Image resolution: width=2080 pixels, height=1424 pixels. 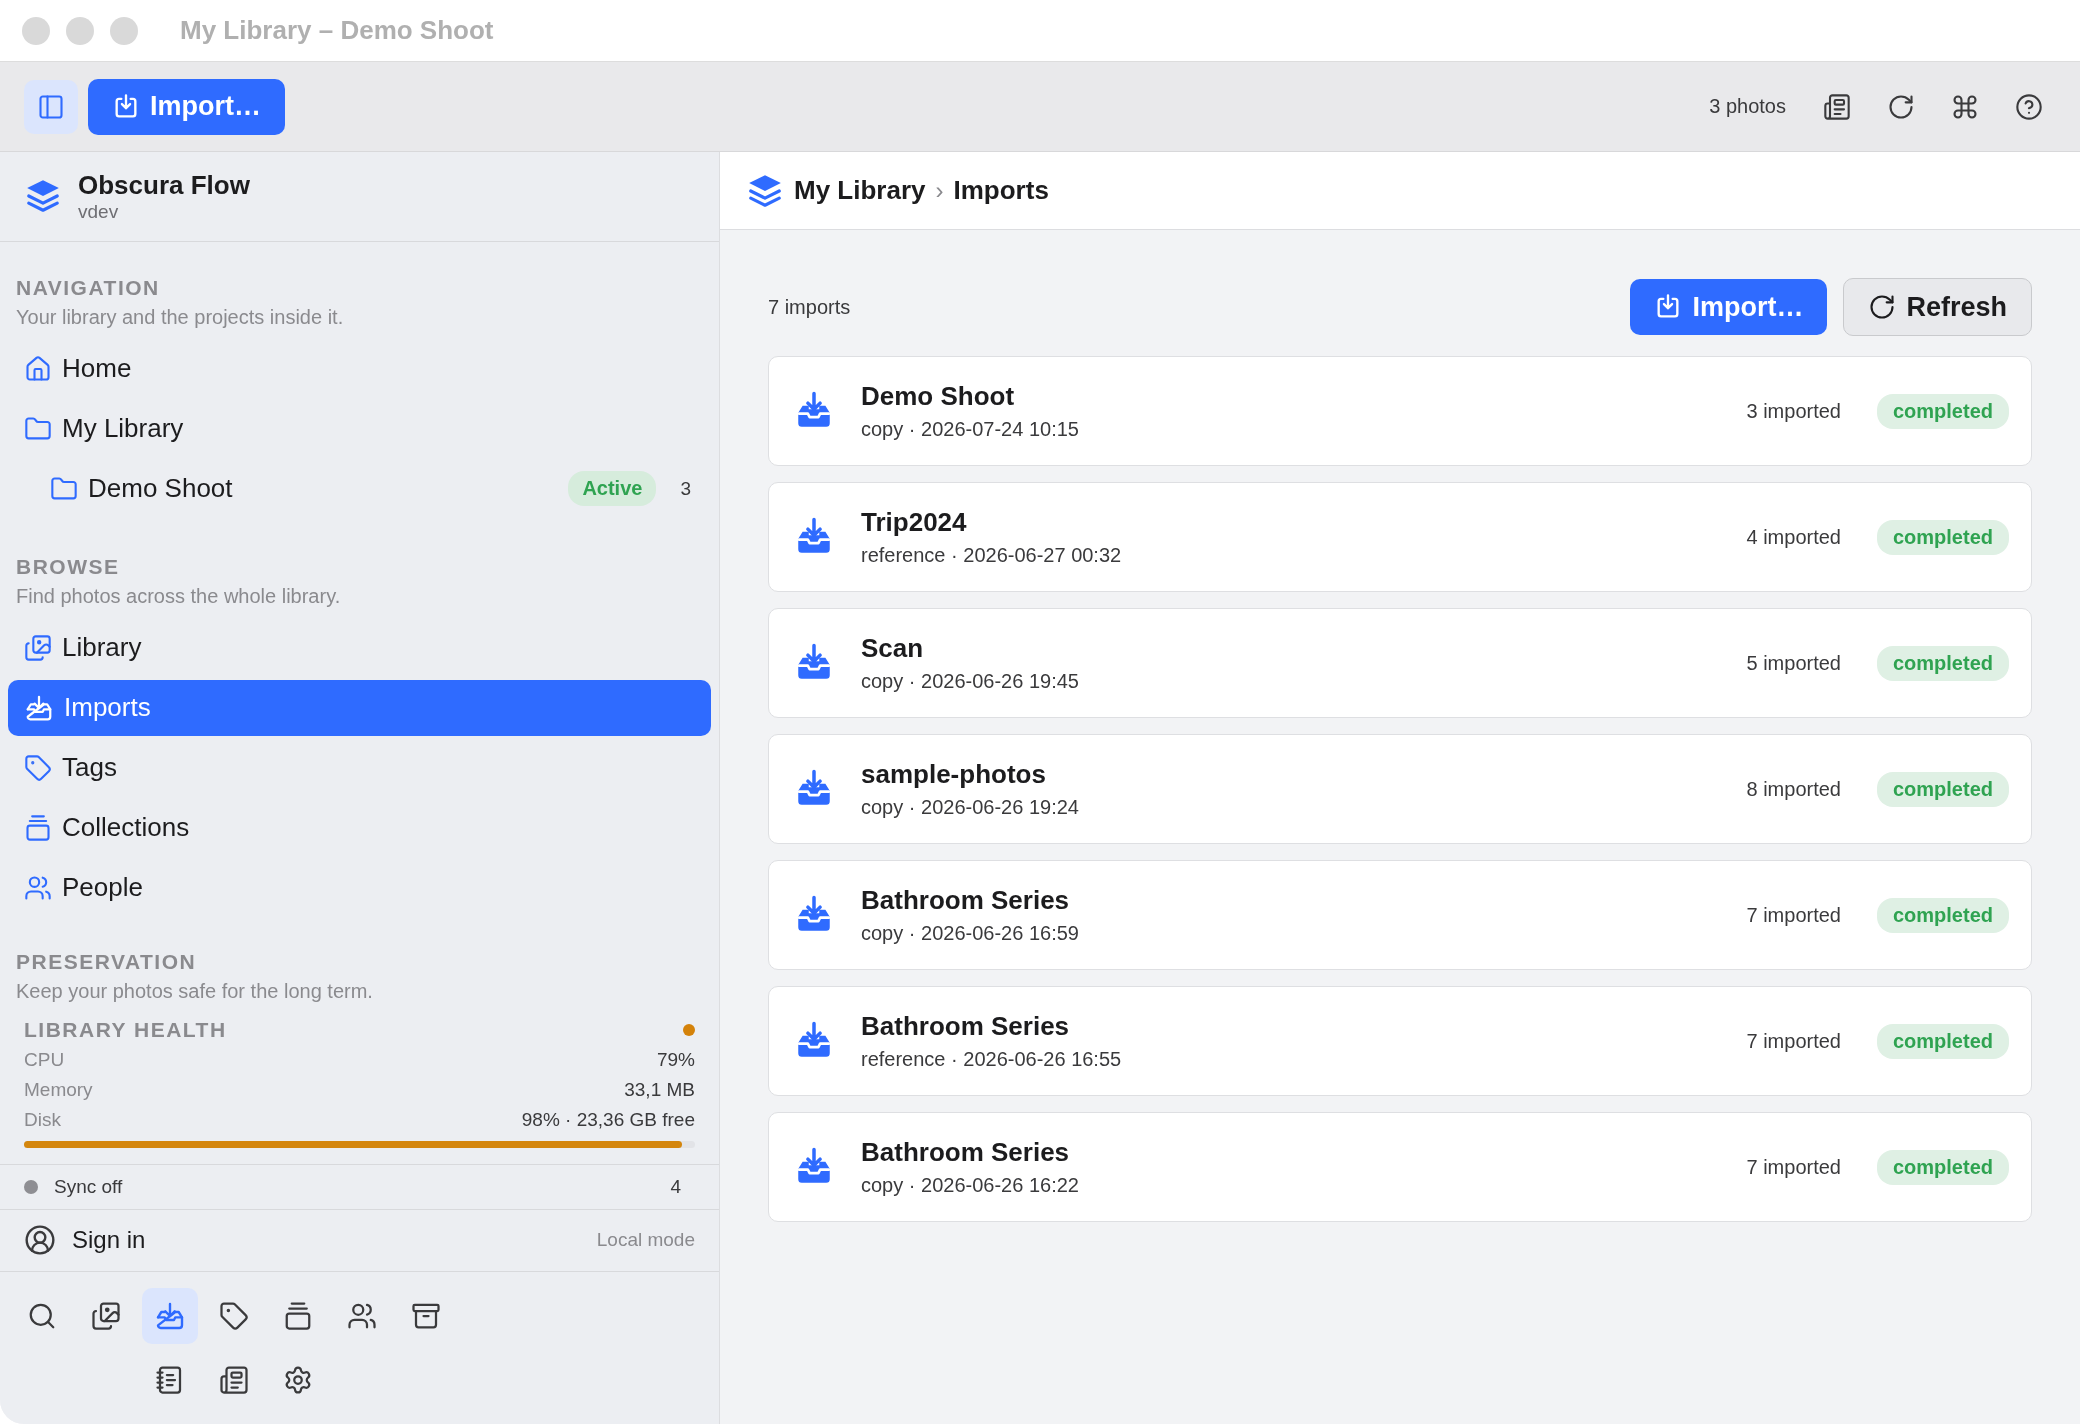 I want to click on photo-count: 3 photos, so click(x=1747, y=106).